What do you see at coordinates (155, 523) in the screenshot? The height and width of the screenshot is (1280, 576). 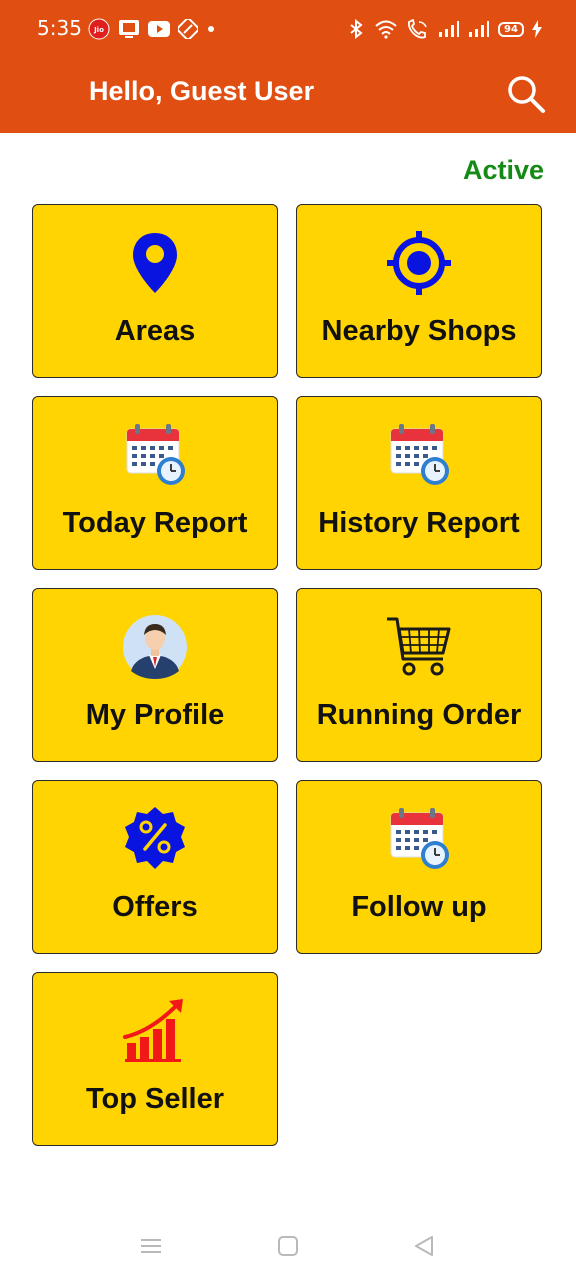 I see `tile-label: Today Report` at bounding box center [155, 523].